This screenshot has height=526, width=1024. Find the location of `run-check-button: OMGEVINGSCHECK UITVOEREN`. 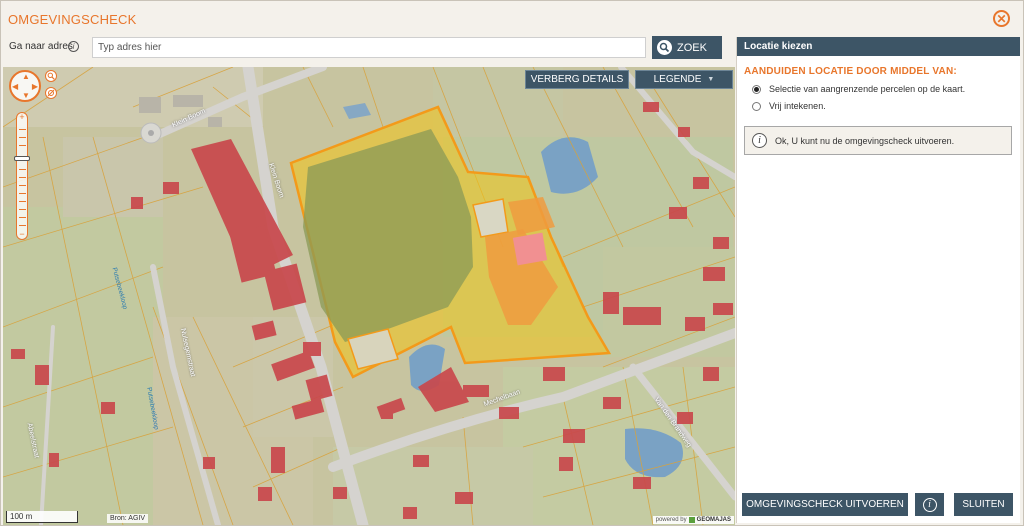

run-check-button: OMGEVINGSCHECK UITVOEREN is located at coordinates (825, 504).